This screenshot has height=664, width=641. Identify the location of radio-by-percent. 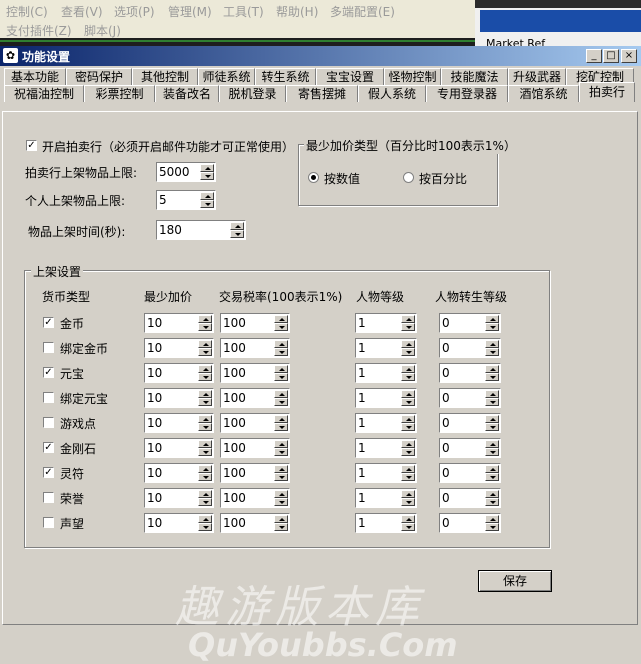
(408, 177).